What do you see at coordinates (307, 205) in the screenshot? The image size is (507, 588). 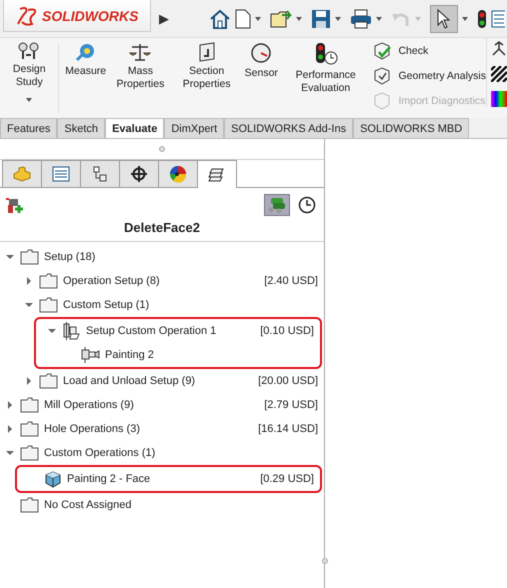 I see `clock-icon` at bounding box center [307, 205].